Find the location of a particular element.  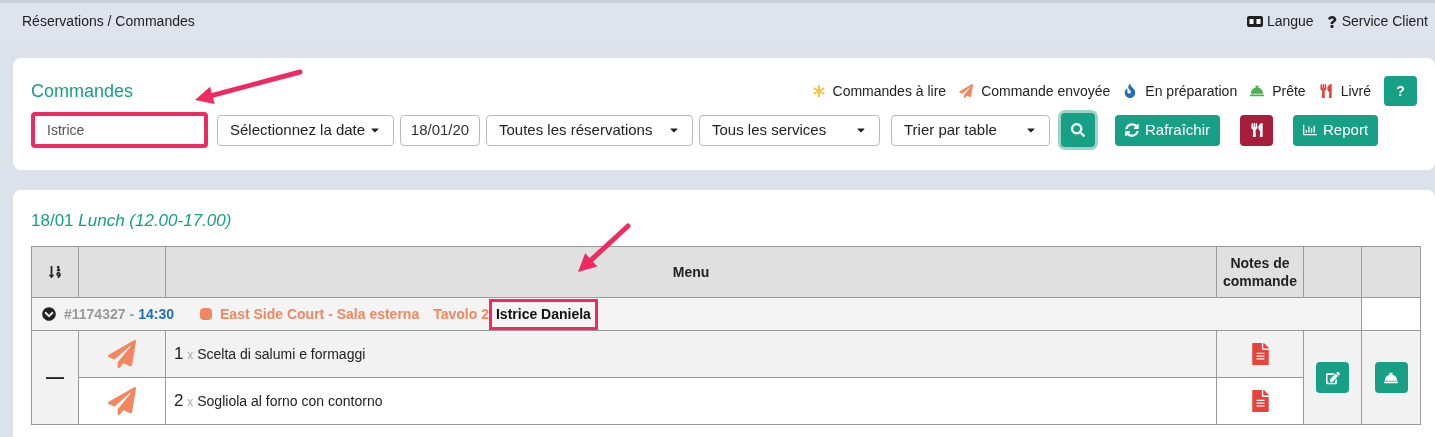

legend-label: En préparation is located at coordinates (1191, 91).